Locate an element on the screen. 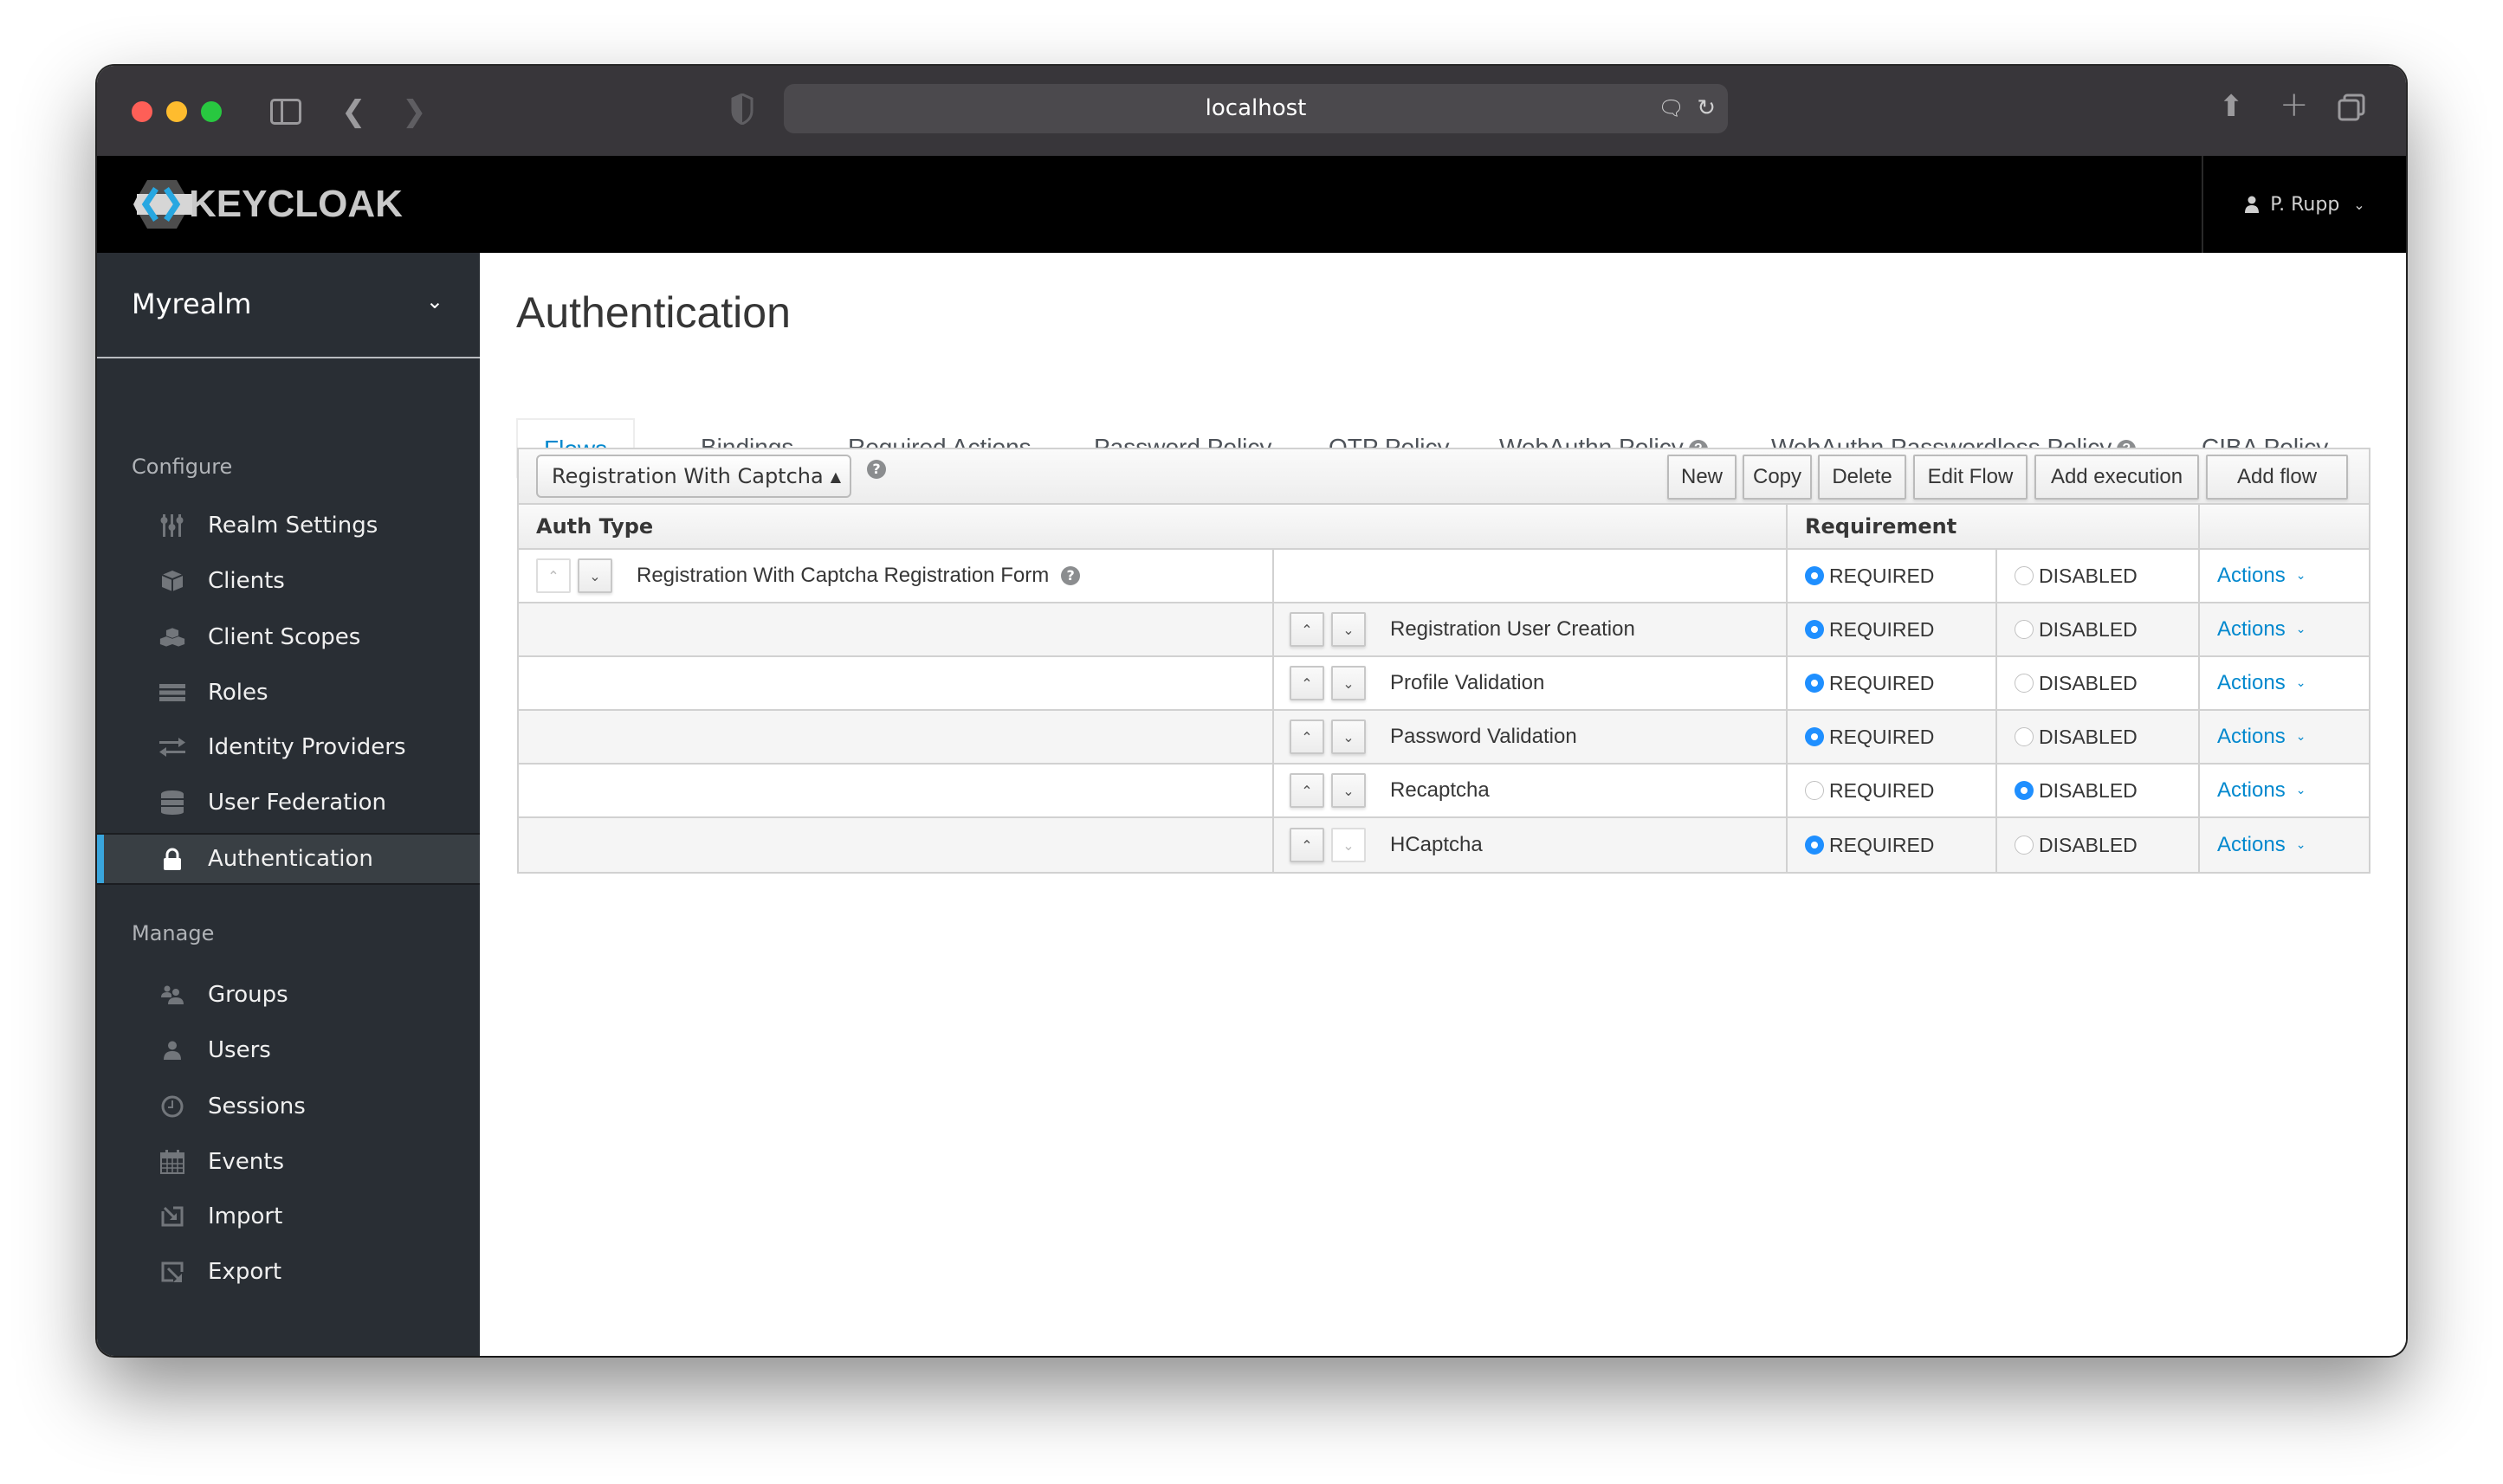 This screenshot has width=2503, height=1484. sidebar-section-configure: Configure is located at coordinates (182, 467).